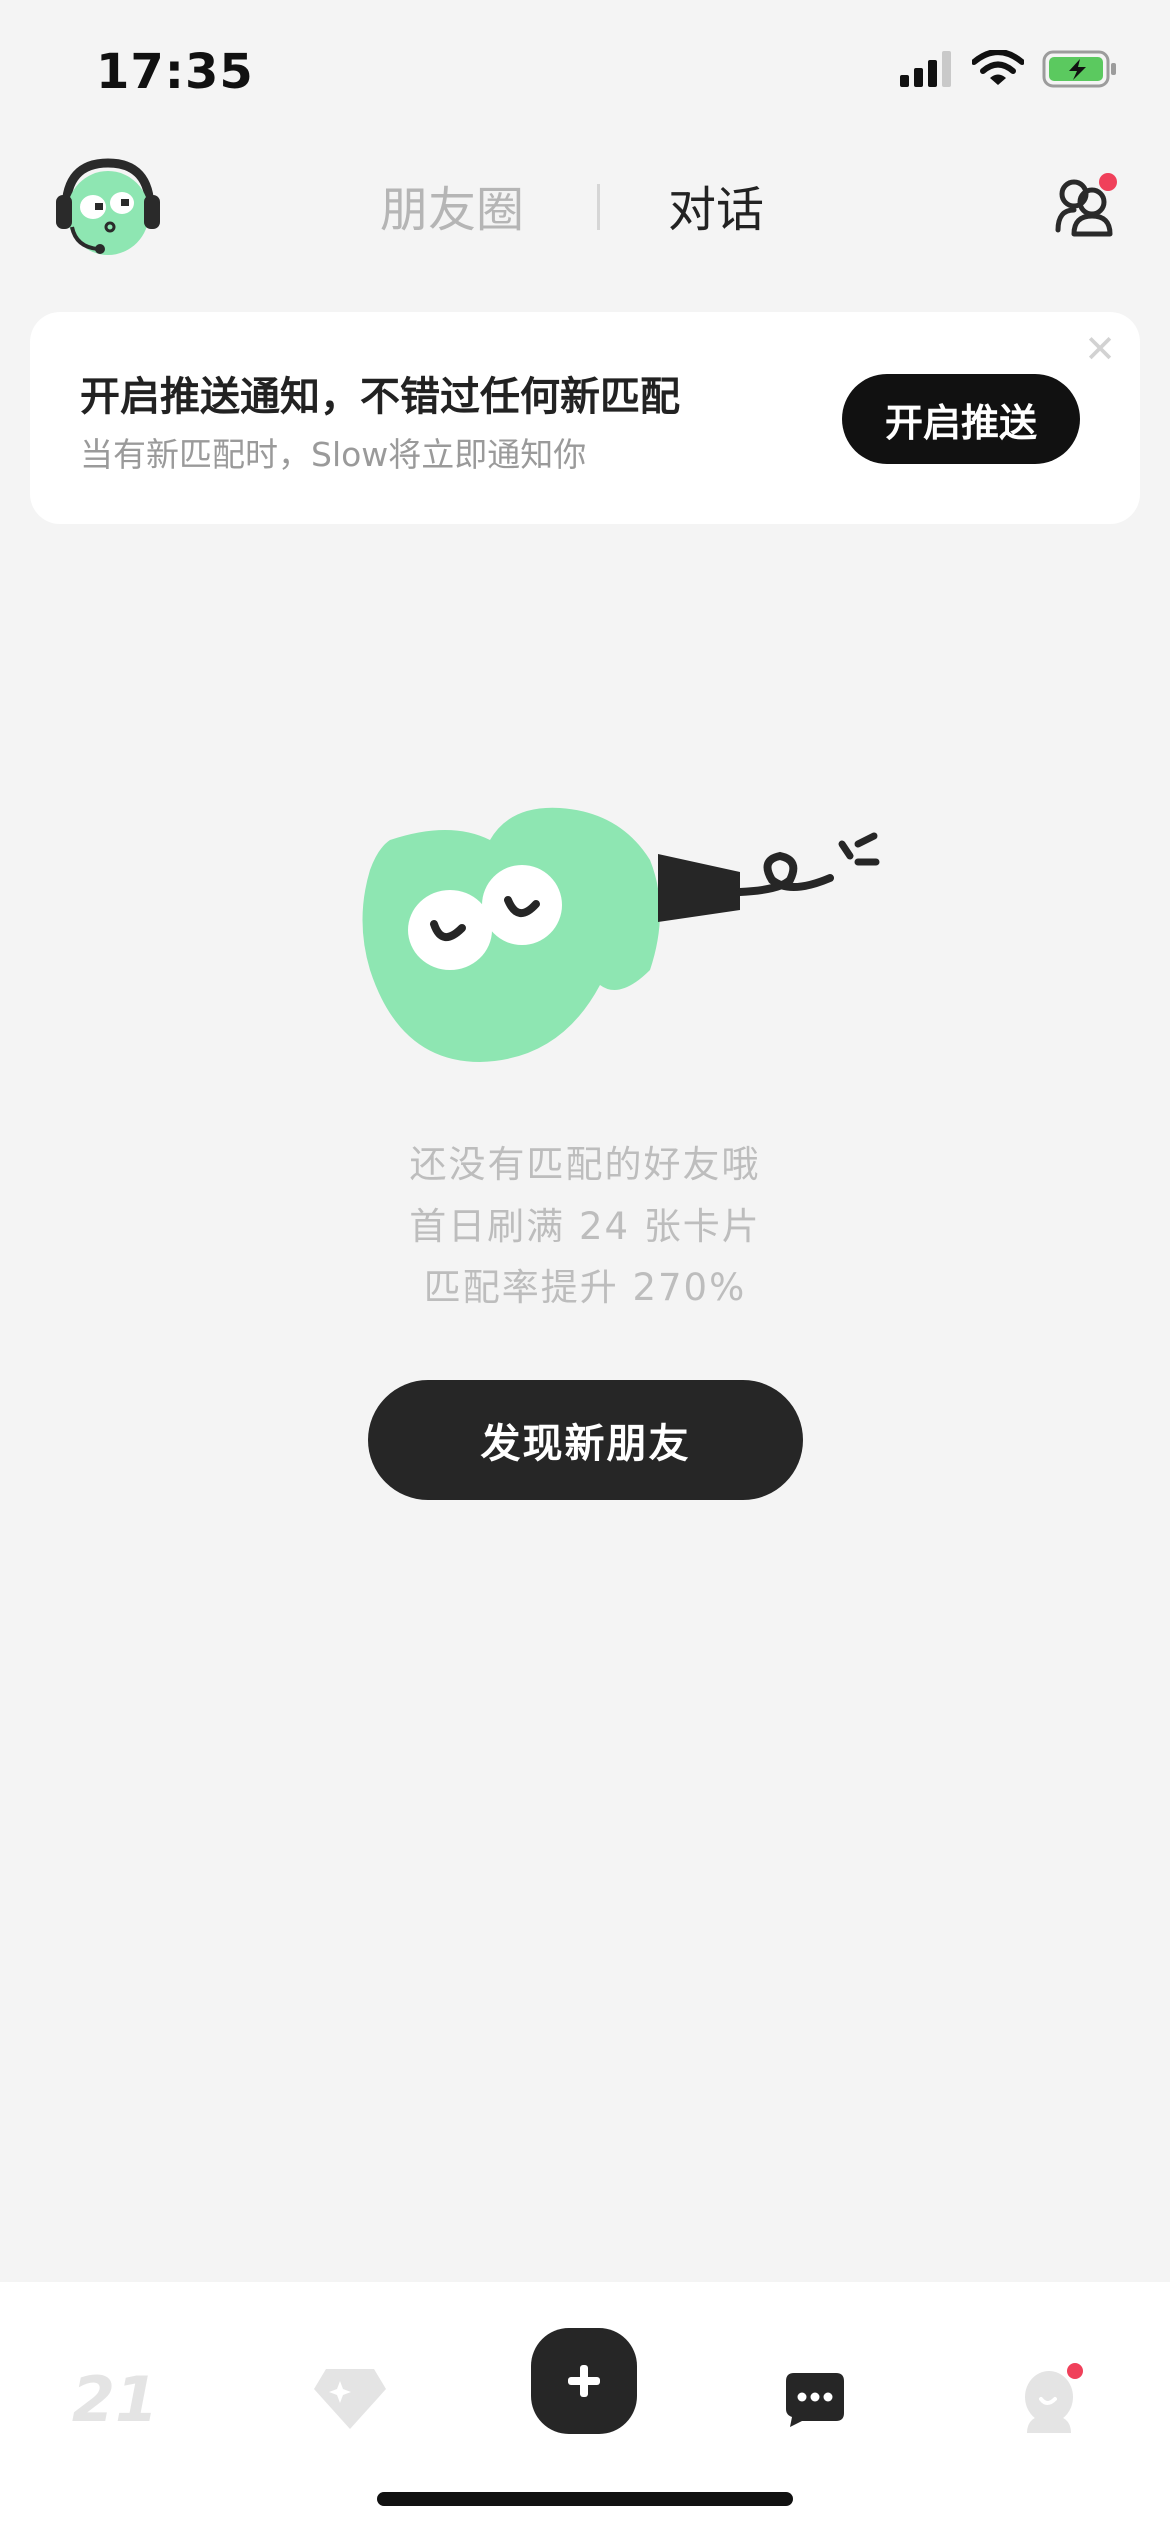  I want to click on tab-divider, so click(598, 207).